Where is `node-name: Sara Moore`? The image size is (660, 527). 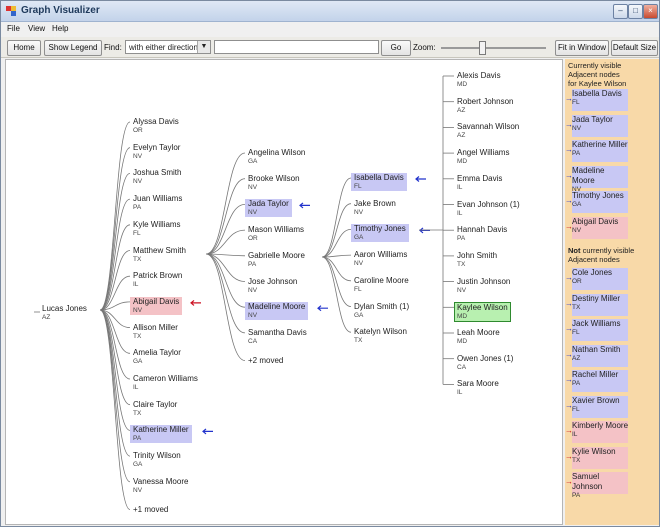
node-name: Sara Moore is located at coordinates (478, 384).